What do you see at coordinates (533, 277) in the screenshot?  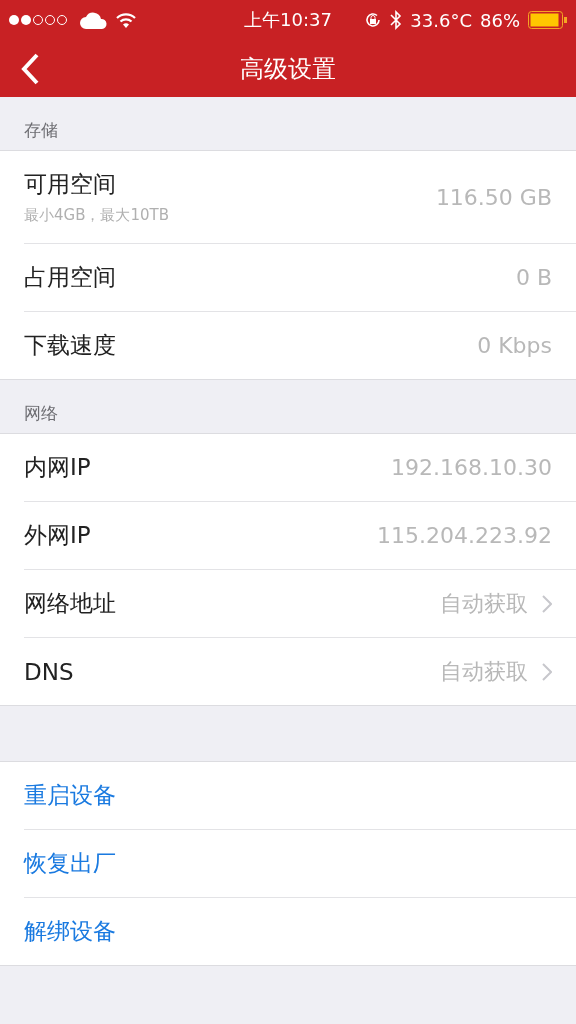 I see `row-value: 0 B` at bounding box center [533, 277].